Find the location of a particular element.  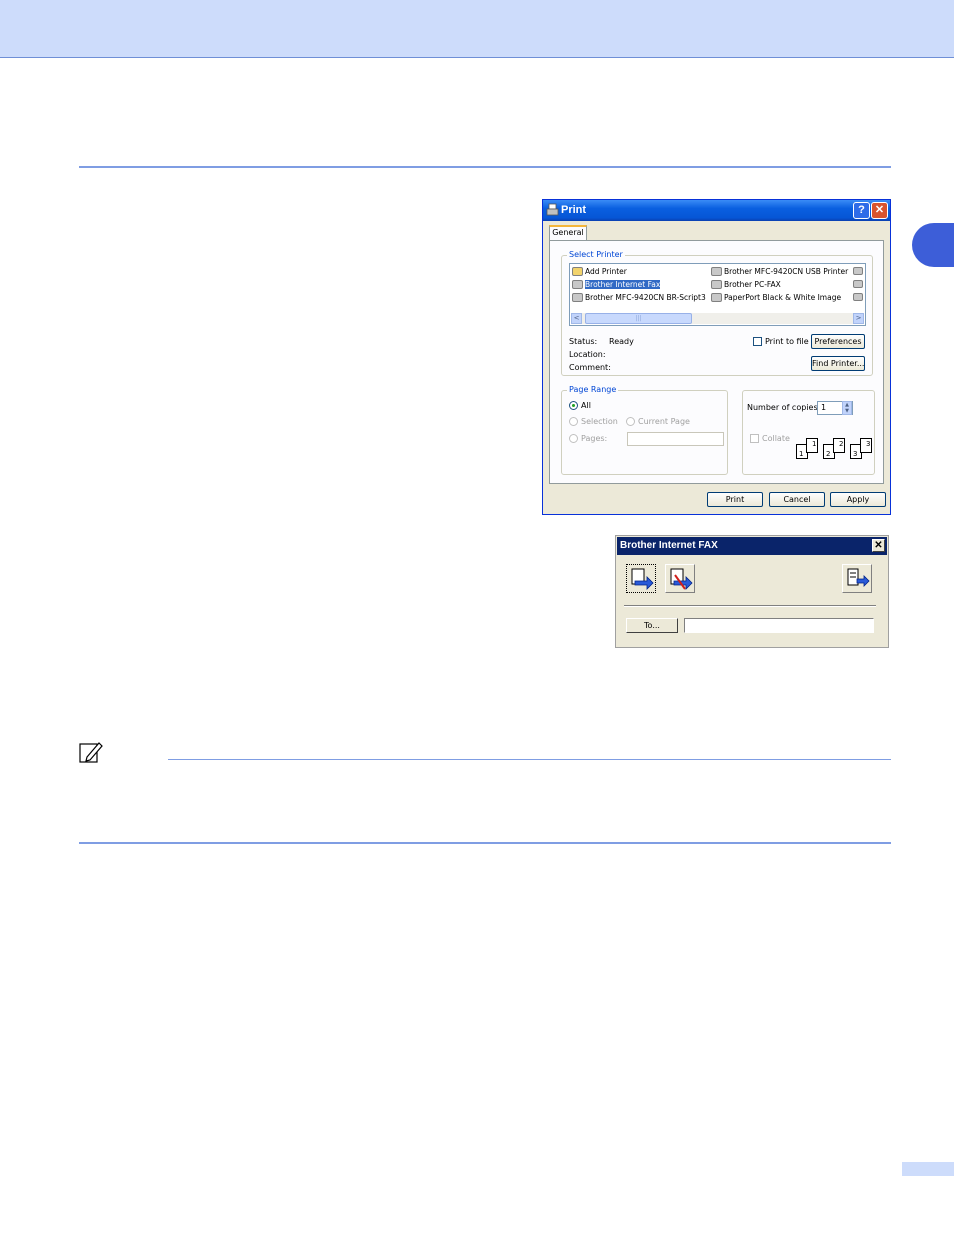

print-dialog-titlebar: Print ? ✕ is located at coordinates (716, 210).